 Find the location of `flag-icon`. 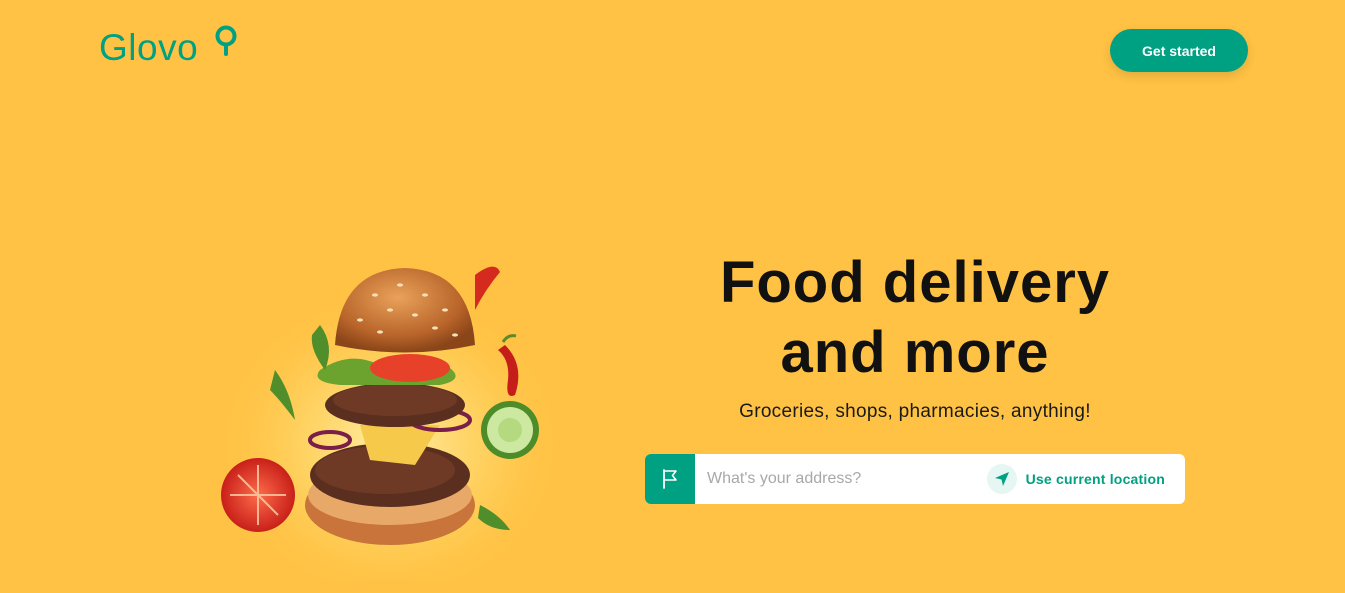

flag-icon is located at coordinates (670, 479).